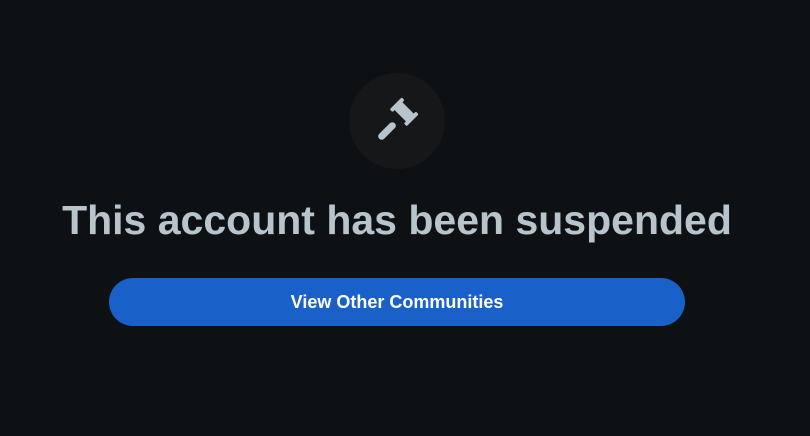  I want to click on view-other-communities-button: View Other Communities, so click(397, 302).